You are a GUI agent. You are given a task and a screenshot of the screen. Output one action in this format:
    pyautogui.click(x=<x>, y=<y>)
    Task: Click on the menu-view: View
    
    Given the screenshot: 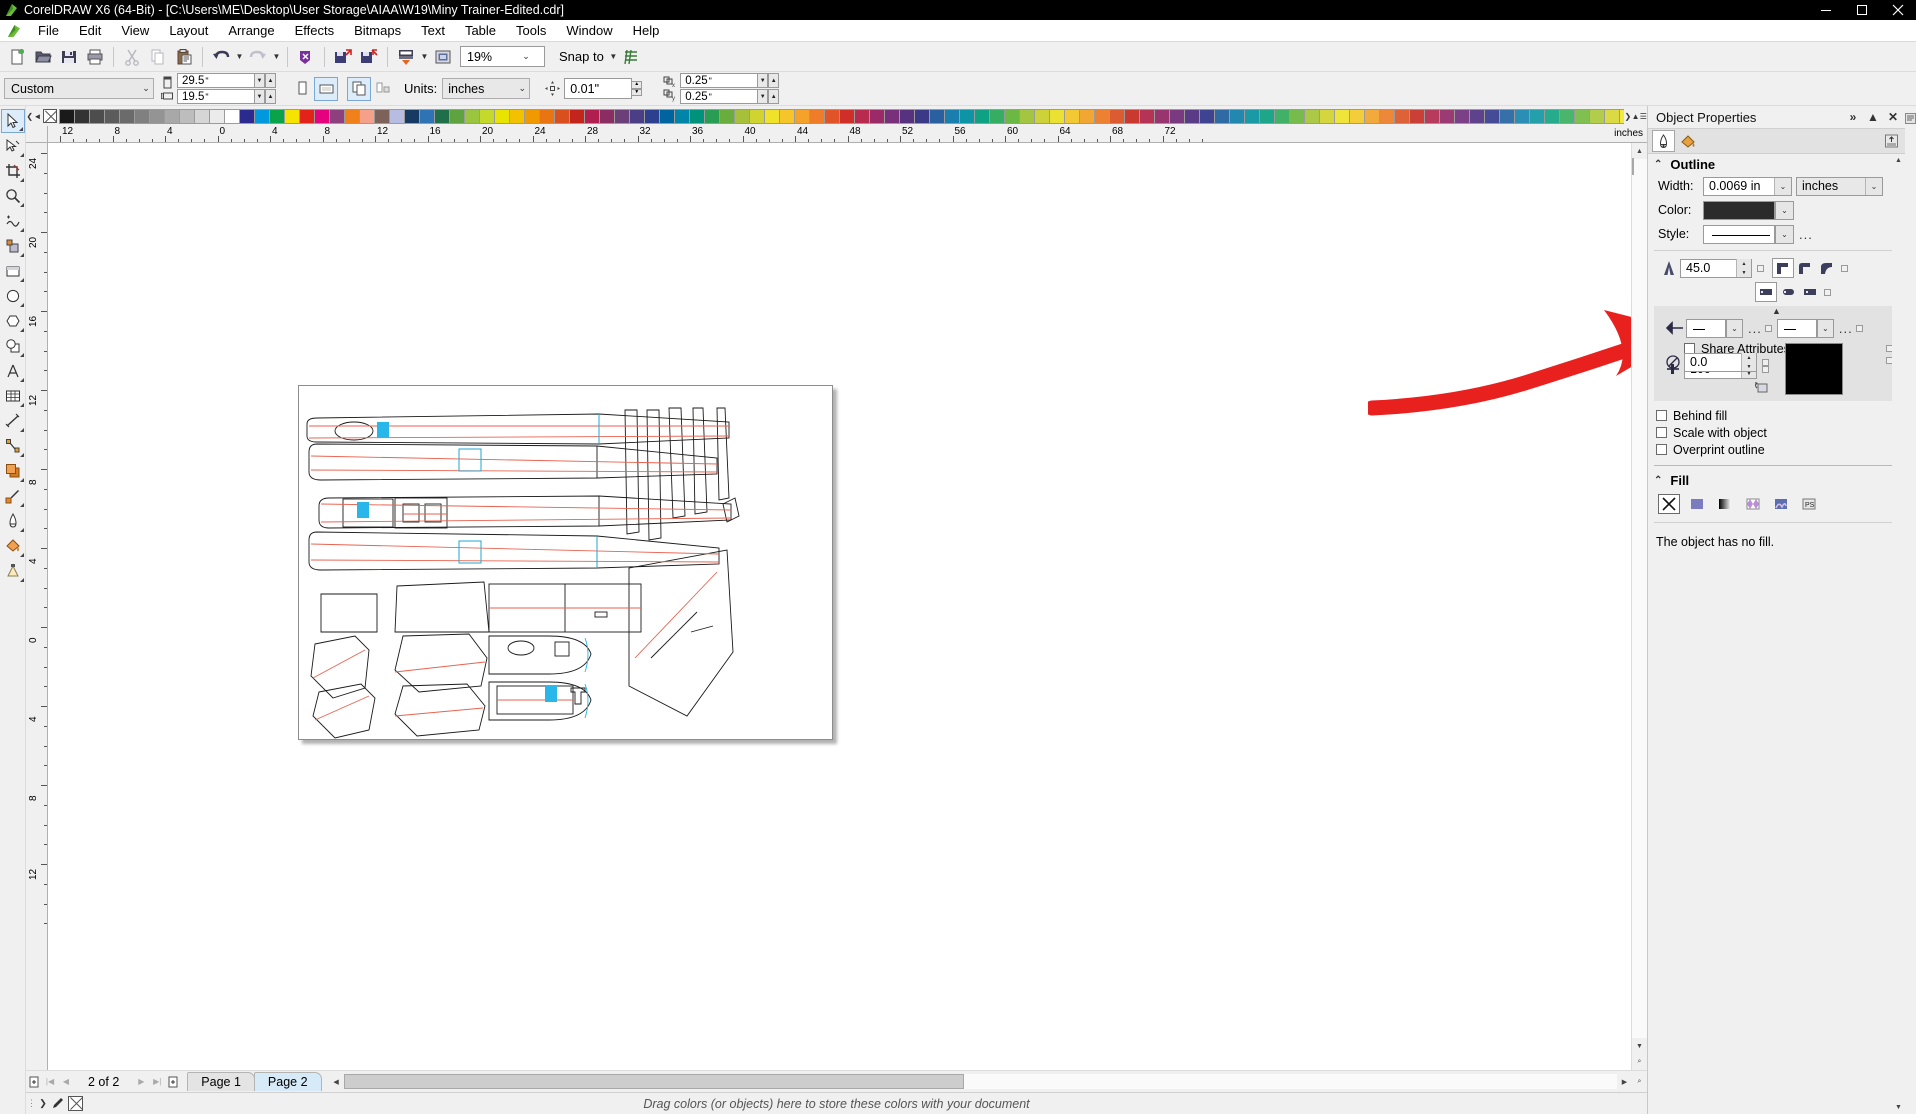 What is the action you would take?
    pyautogui.click(x=135, y=31)
    